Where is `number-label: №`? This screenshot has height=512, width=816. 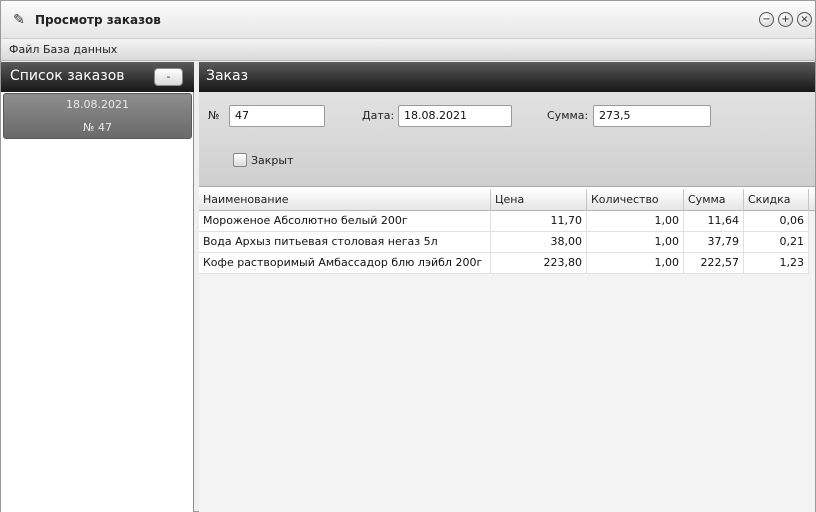
number-label: № is located at coordinates (214, 115).